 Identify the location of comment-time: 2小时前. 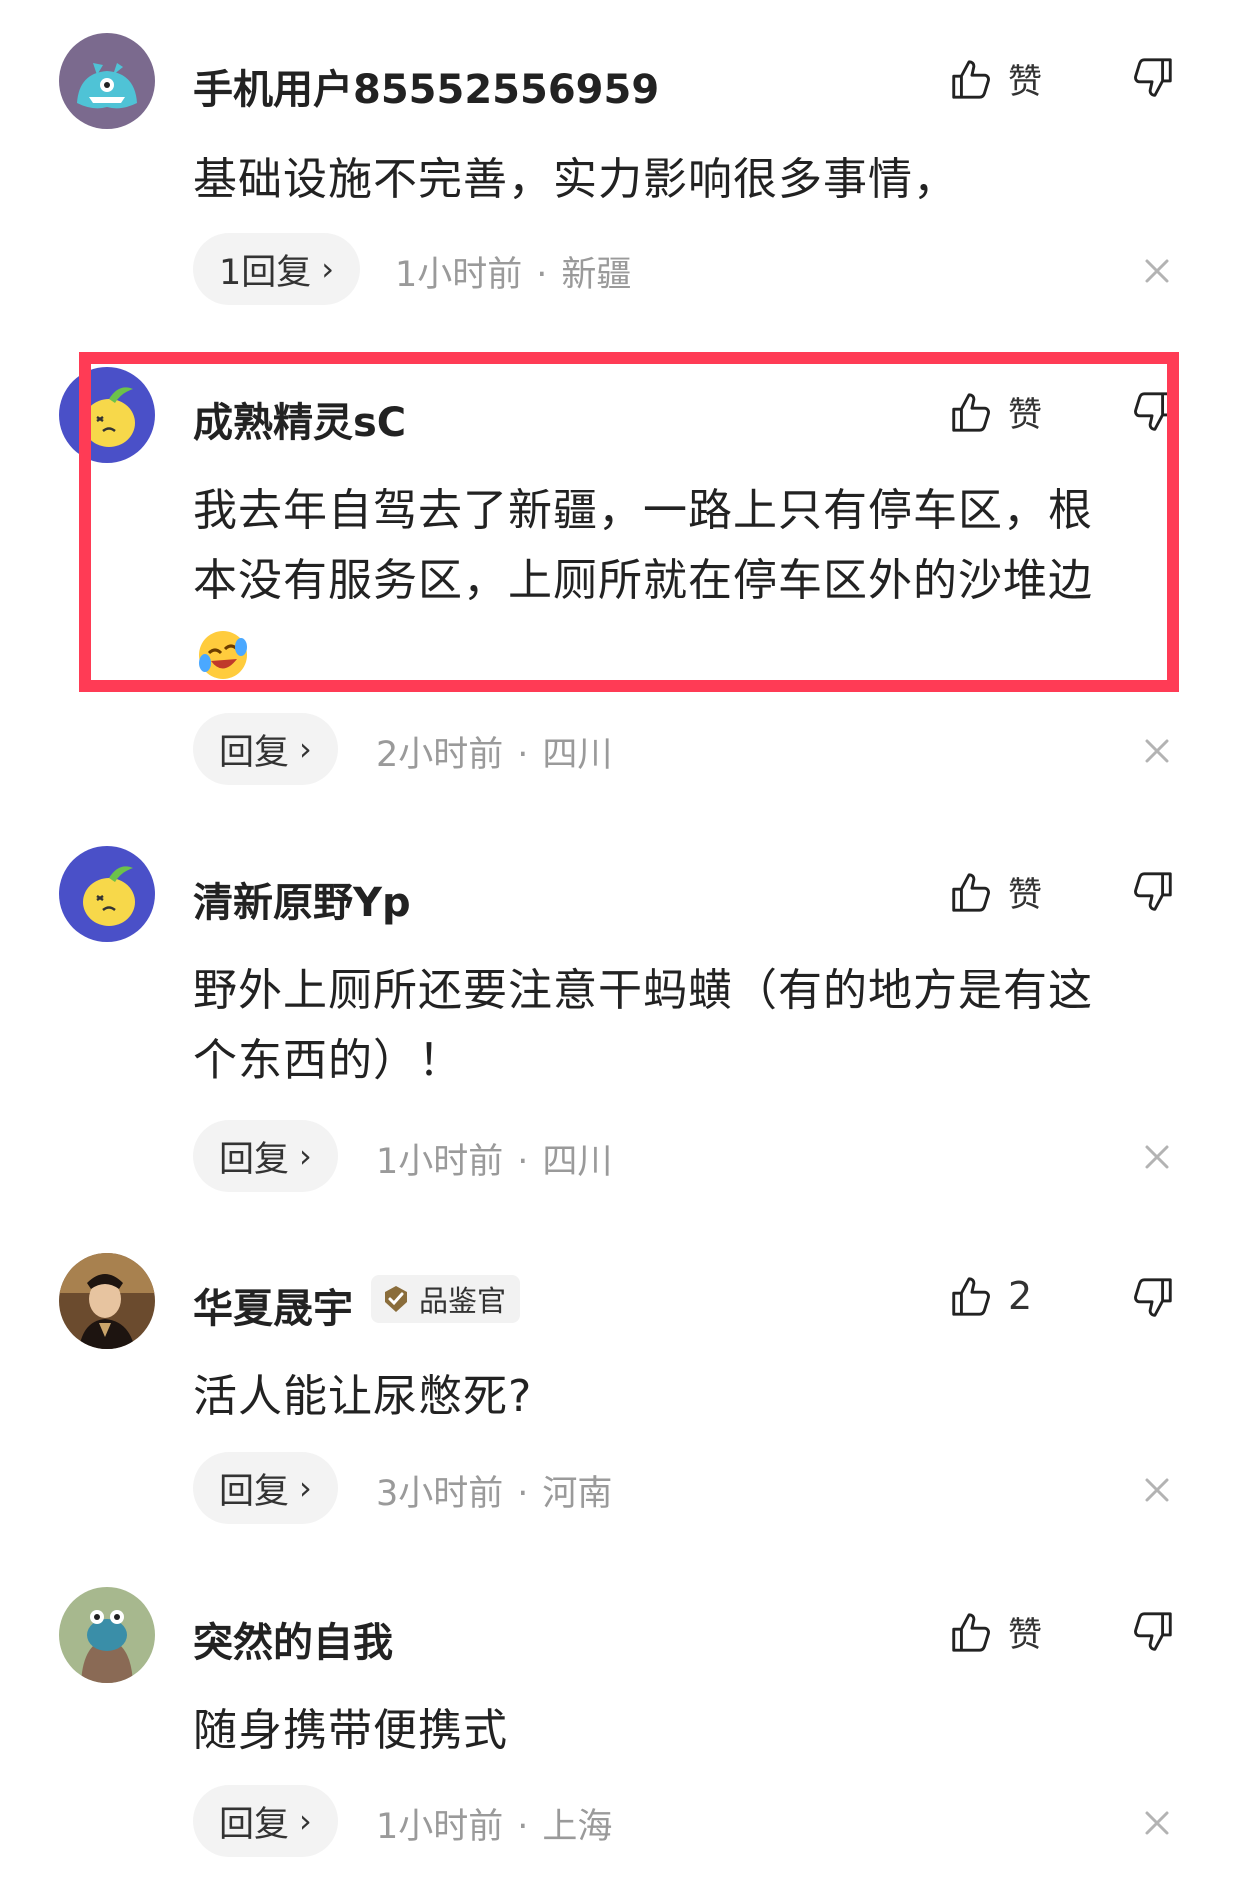
(440, 755).